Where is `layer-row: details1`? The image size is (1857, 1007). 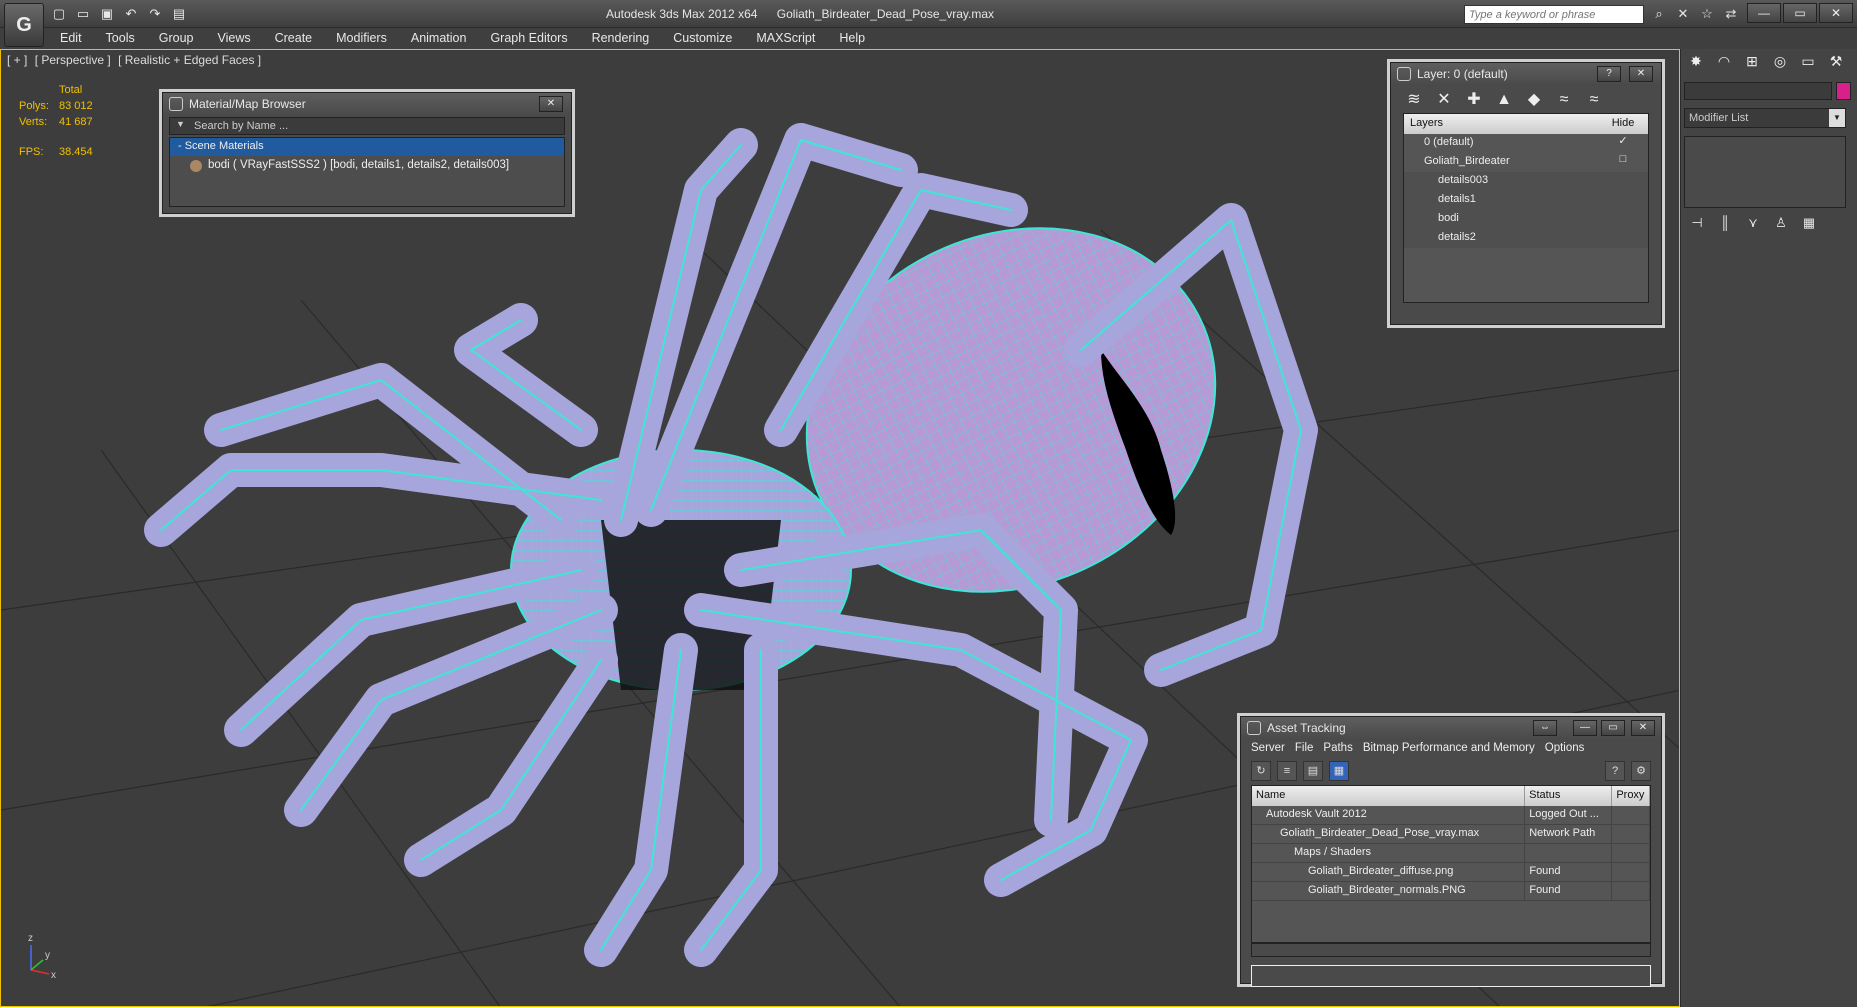 layer-row: details1 is located at coordinates (1526, 200).